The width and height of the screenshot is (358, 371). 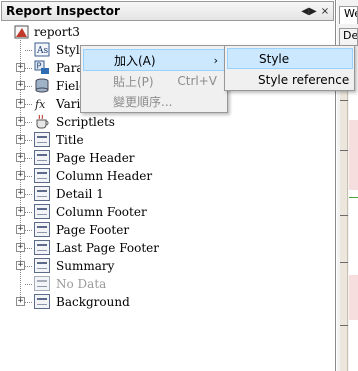 What do you see at coordinates (101, 212) in the screenshot?
I see `tree-node-label: Column Footer` at bounding box center [101, 212].